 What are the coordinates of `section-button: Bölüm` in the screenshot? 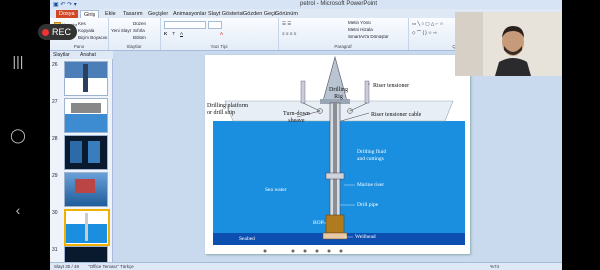 It's located at (139, 37).